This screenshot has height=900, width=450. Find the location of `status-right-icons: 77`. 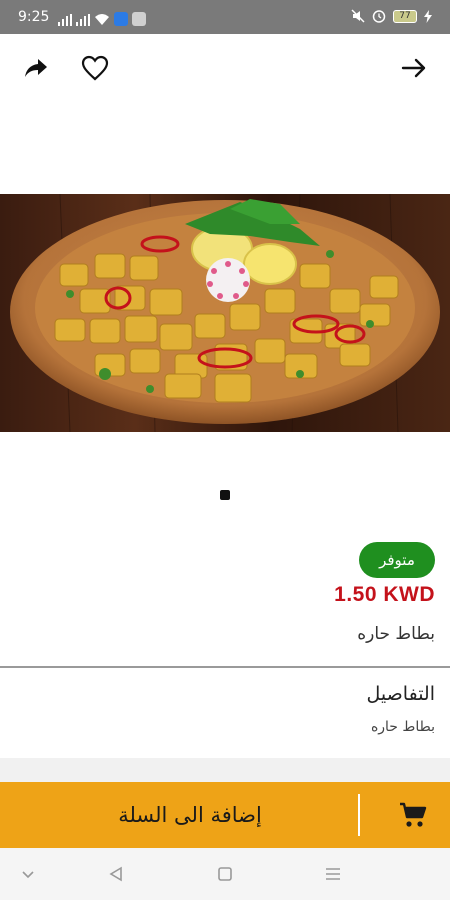

status-right-icons: 77 is located at coordinates (391, 16).